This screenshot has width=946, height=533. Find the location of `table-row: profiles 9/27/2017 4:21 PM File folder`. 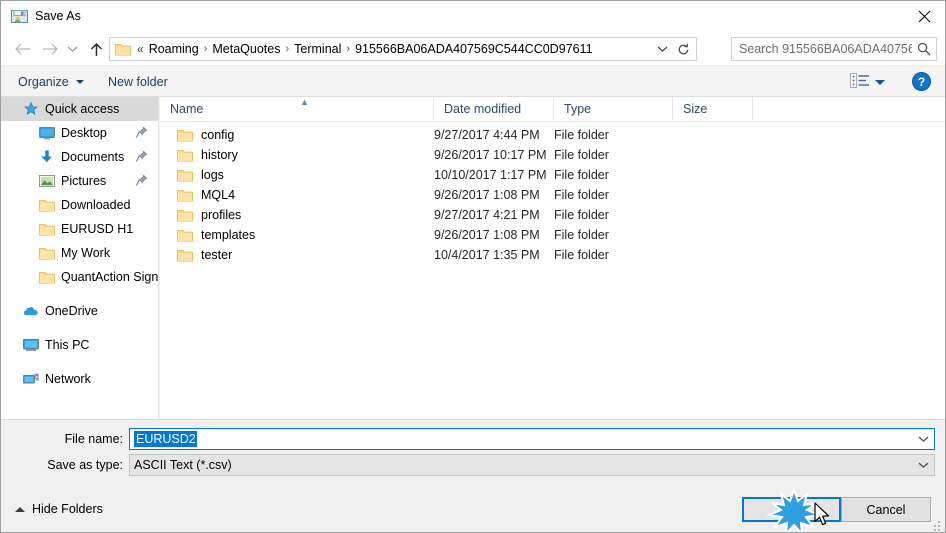

table-row: profiles 9/27/2017 4:21 PM File folder is located at coordinates (552, 215).